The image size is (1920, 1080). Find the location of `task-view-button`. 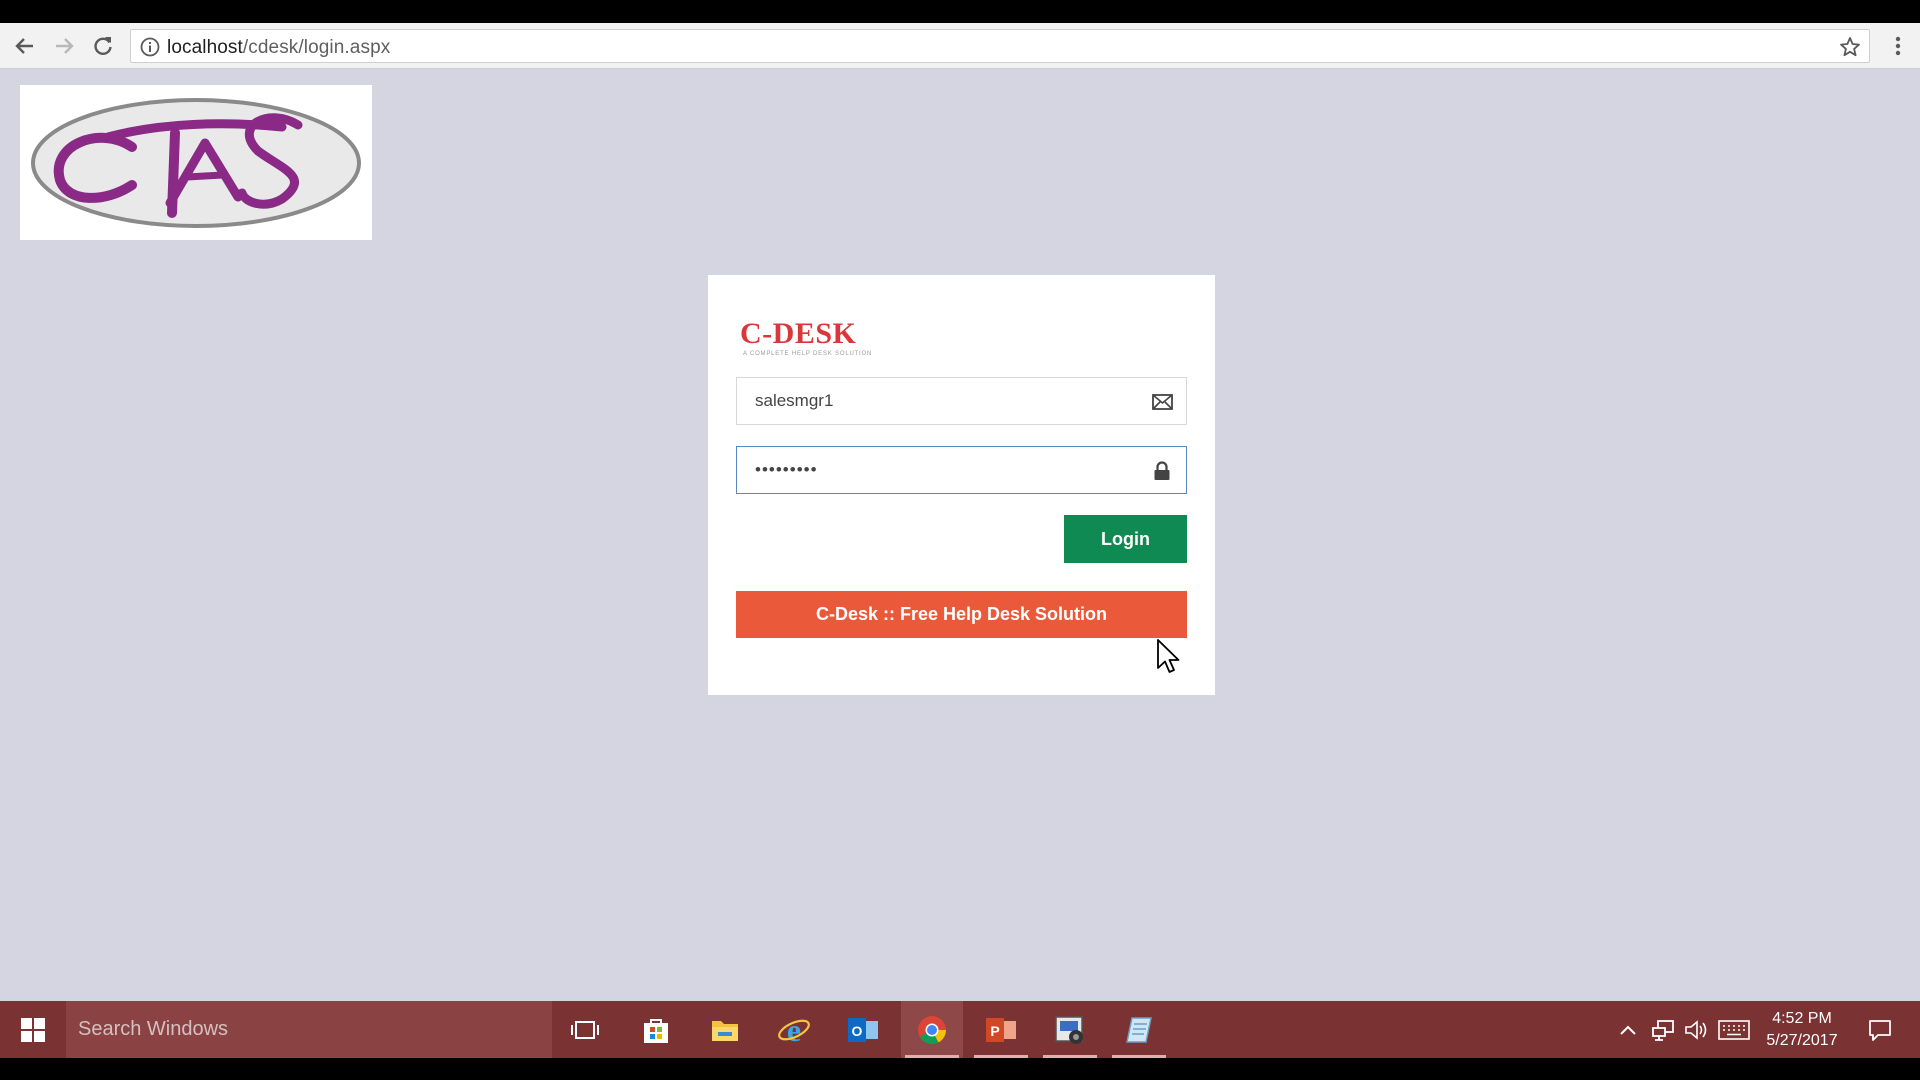

task-view-button is located at coordinates (585, 1029).